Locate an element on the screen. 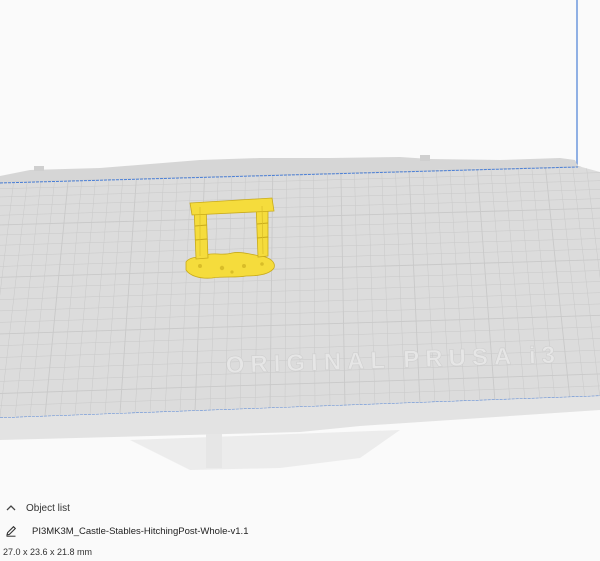 This screenshot has height=561, width=600. object-dimensions: 27.0 x 23.6 x 21.8 mm is located at coordinates (48, 552).